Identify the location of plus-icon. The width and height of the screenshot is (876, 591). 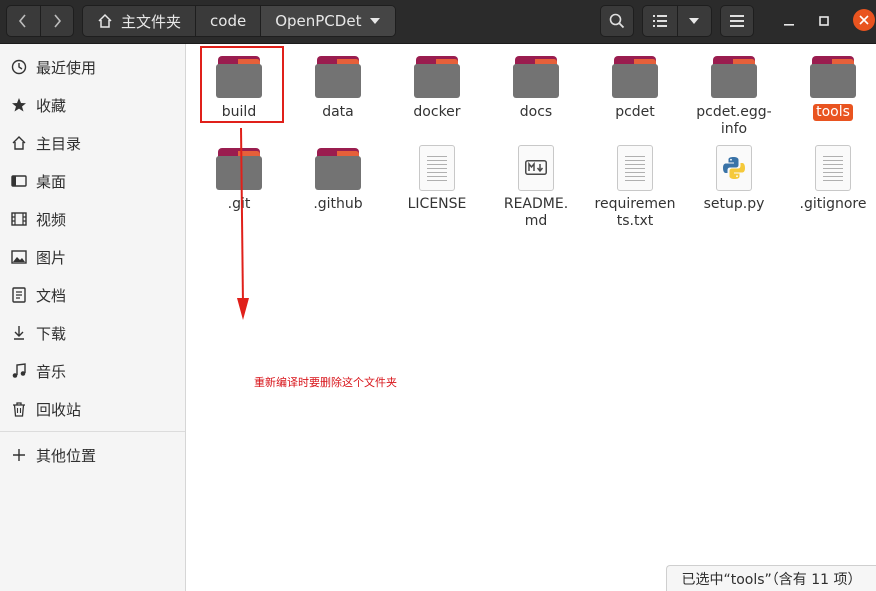
(19, 455).